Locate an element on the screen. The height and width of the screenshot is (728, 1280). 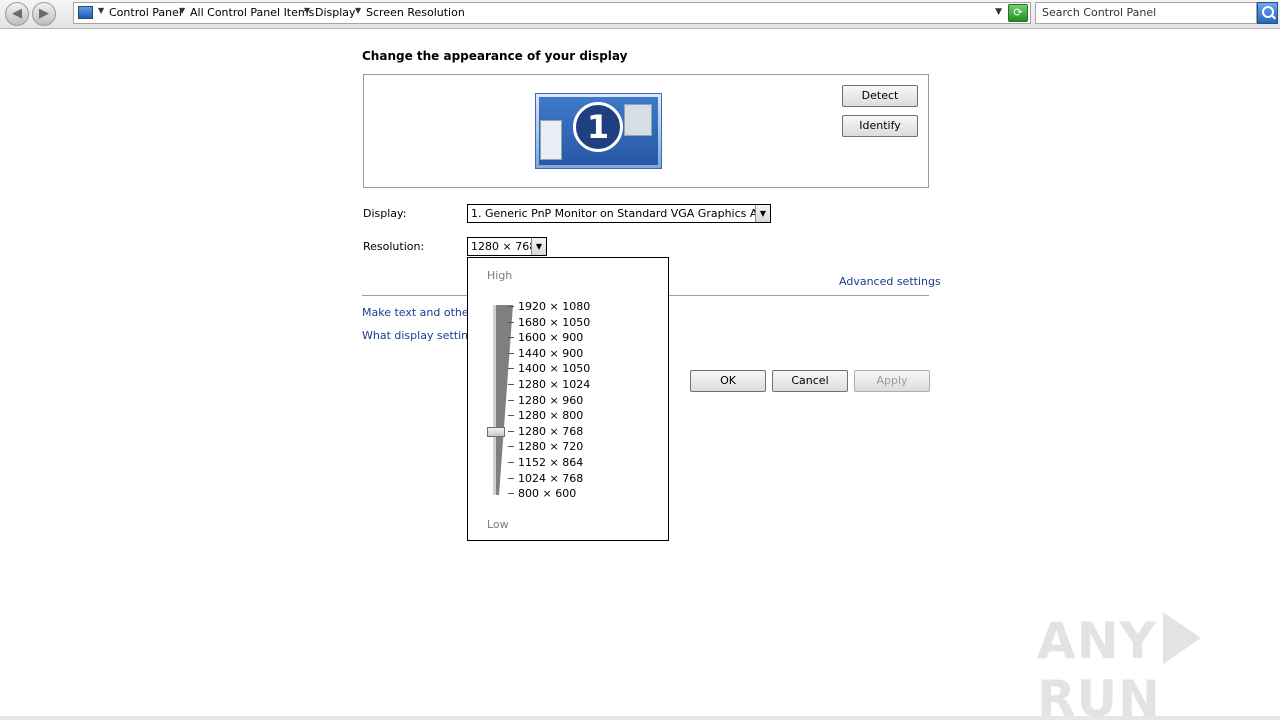
monitor-1-icon: 1 is located at coordinates (598, 131).